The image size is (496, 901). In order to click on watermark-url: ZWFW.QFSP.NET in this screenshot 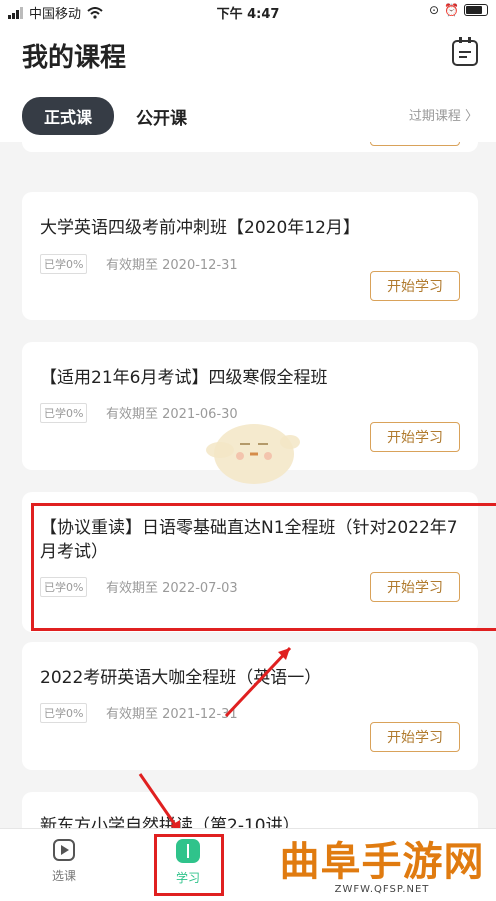, I will do `click(382, 889)`.